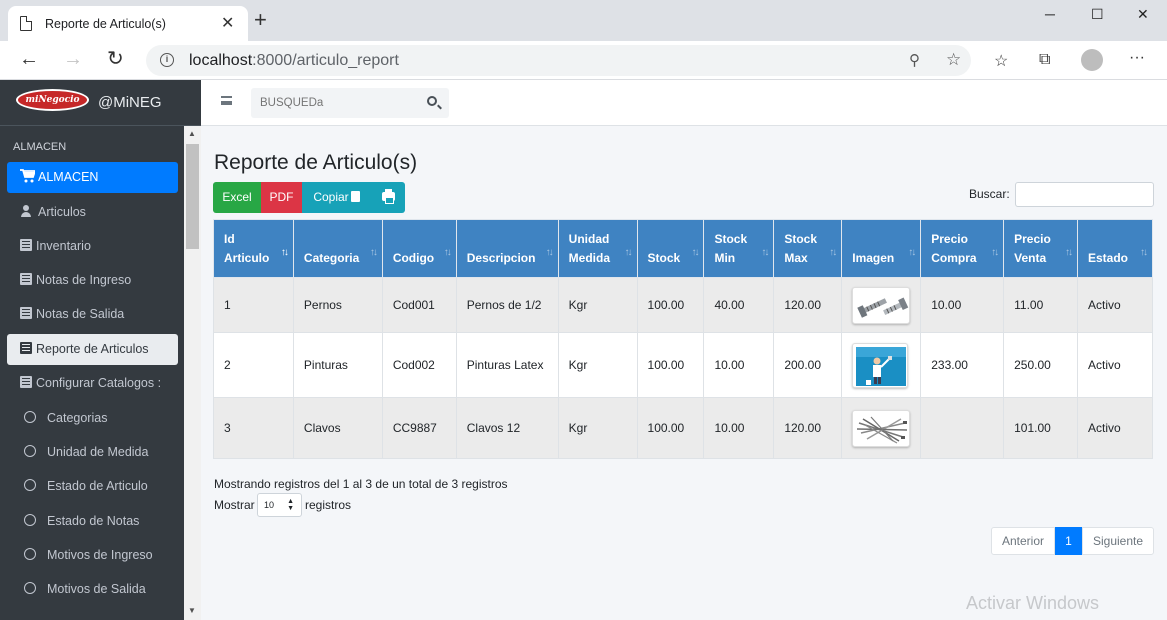 This screenshot has width=1167, height=620. What do you see at coordinates (739, 248) in the screenshot?
I see `column-header-stock-min: Stock Min ↑↓` at bounding box center [739, 248].